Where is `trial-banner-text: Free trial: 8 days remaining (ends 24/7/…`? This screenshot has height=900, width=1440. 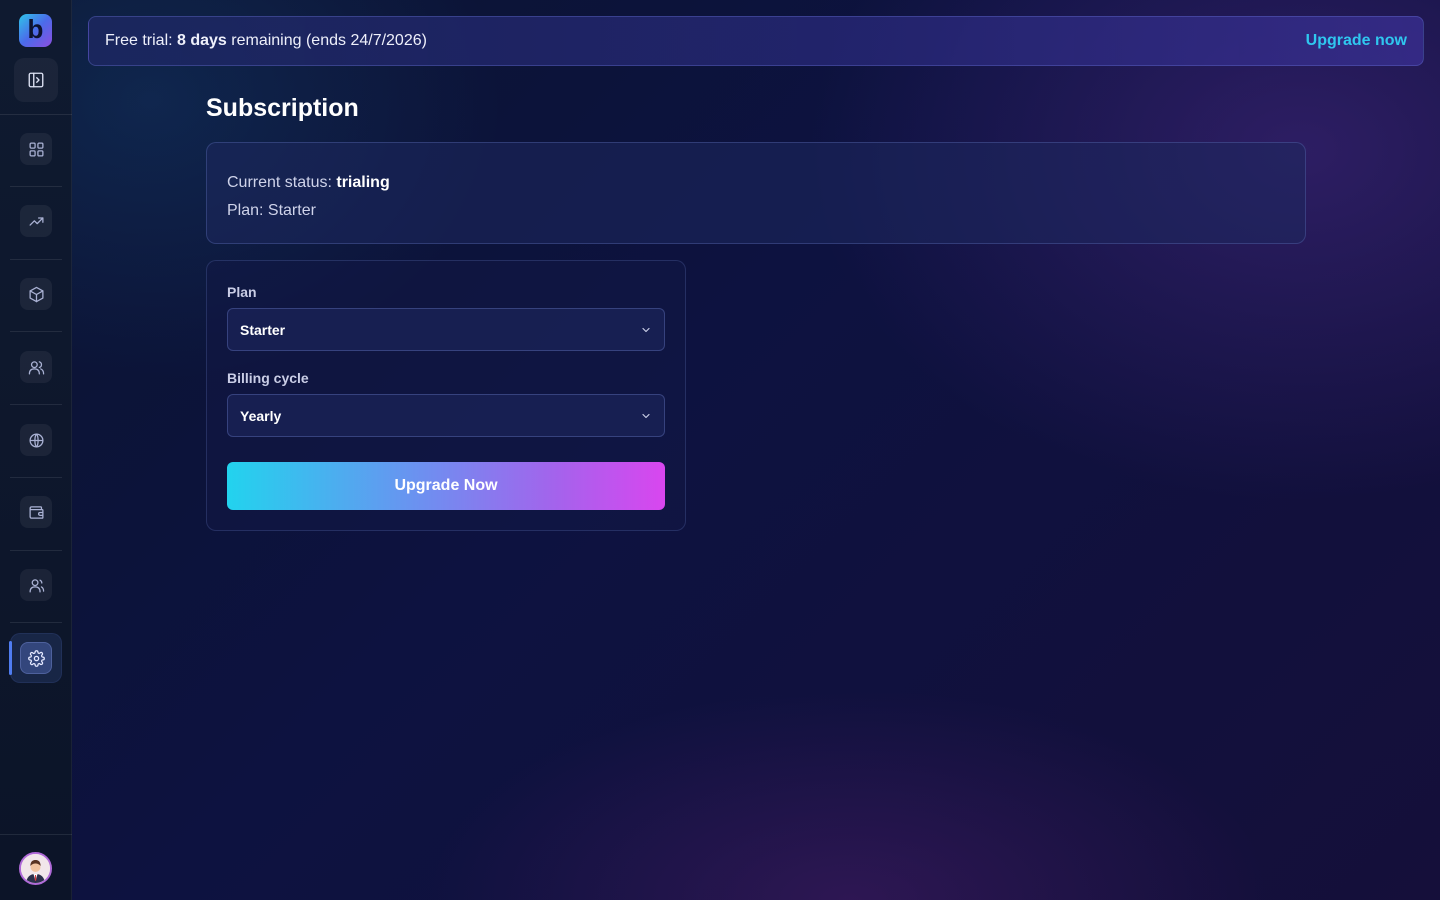
trial-banner-text: Free trial: 8 days remaining (ends 24/7/… is located at coordinates (266, 41).